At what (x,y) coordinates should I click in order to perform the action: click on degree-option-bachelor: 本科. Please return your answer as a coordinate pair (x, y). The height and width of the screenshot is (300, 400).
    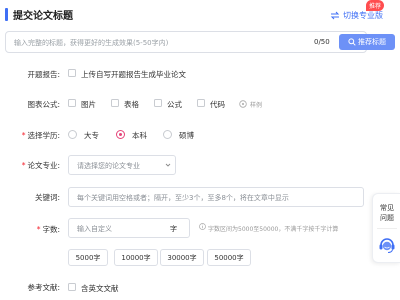
    Looking at the image, I should click on (139, 135).